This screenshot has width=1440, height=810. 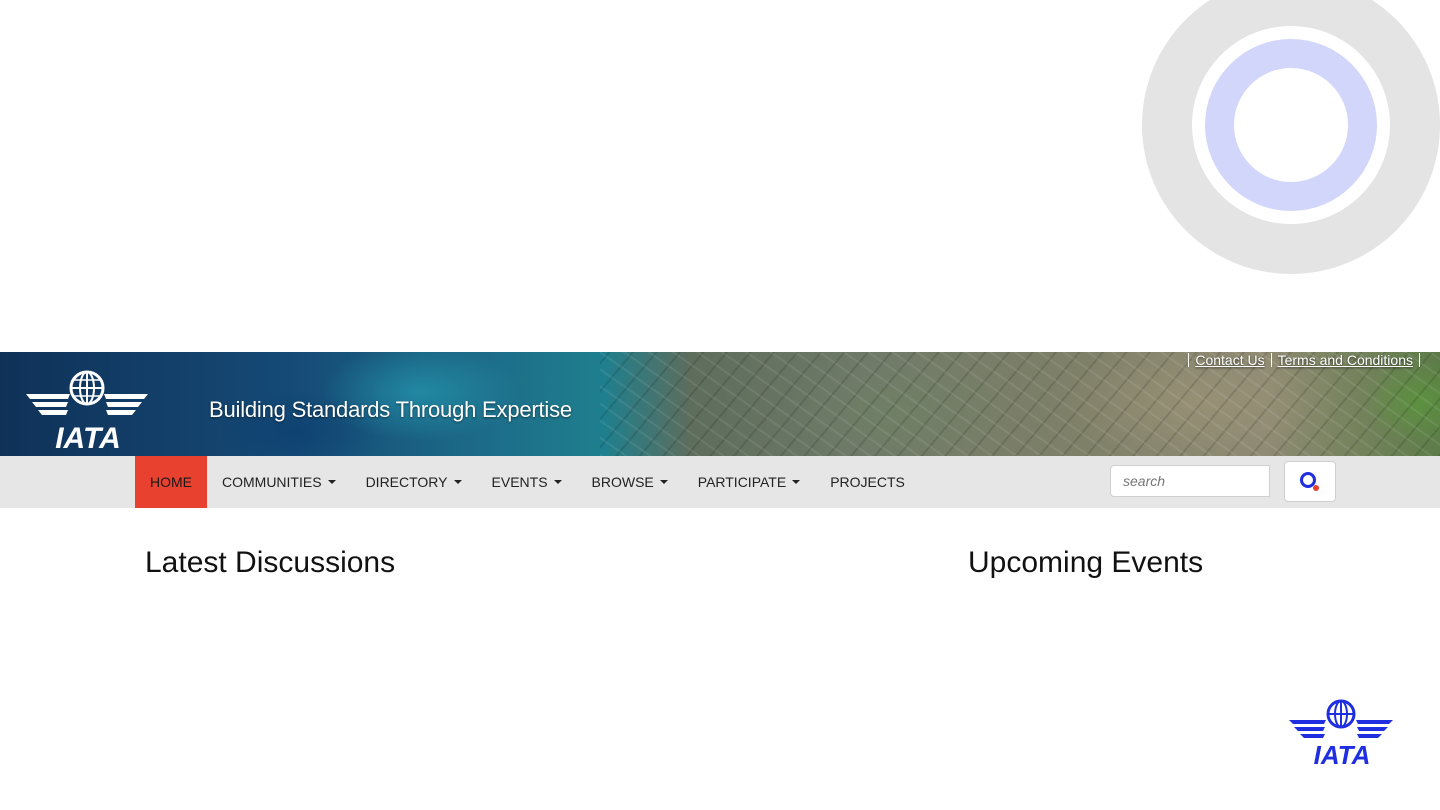 I want to click on nav-item-label: PARTICIPATE, so click(x=742, y=482).